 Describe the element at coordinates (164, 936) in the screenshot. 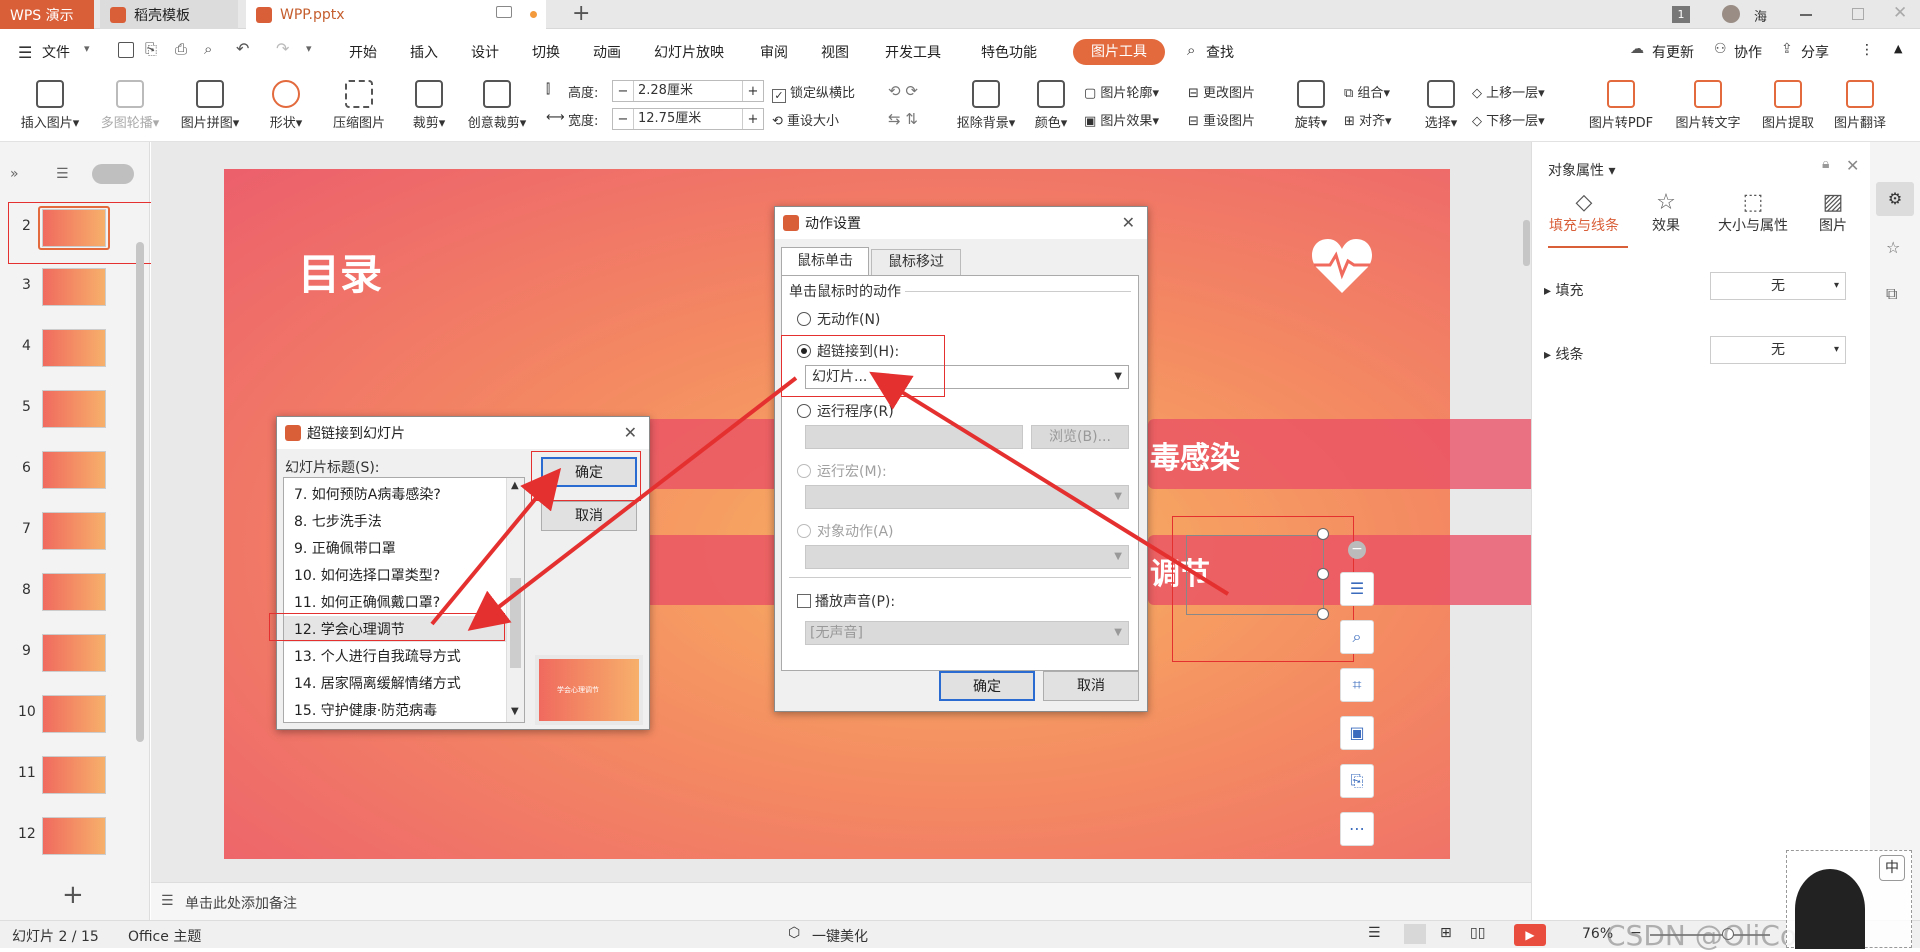

I see `theme-name: Office 主题` at that location.